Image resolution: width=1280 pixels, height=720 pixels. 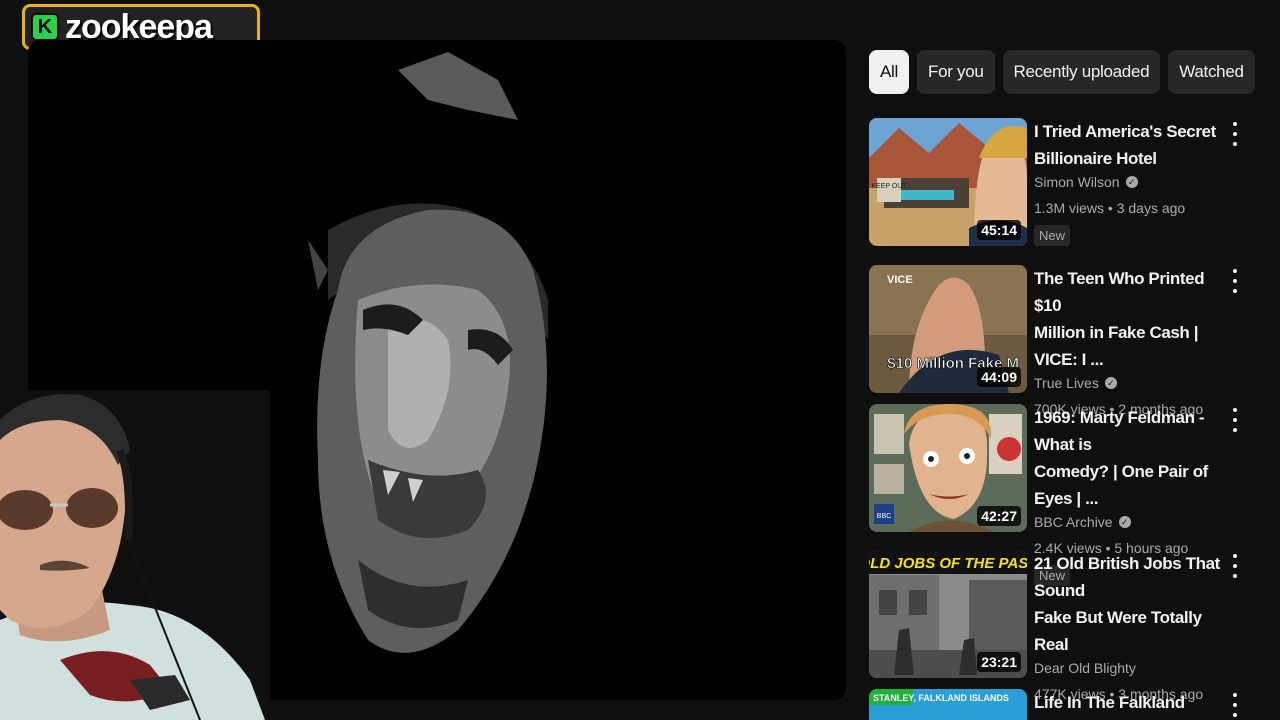 I want to click on chip-all: All, so click(x=889, y=72).